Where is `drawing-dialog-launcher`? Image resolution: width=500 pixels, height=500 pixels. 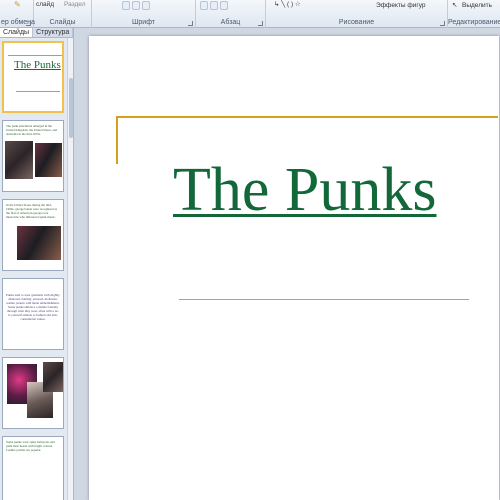 drawing-dialog-launcher is located at coordinates (442, 23).